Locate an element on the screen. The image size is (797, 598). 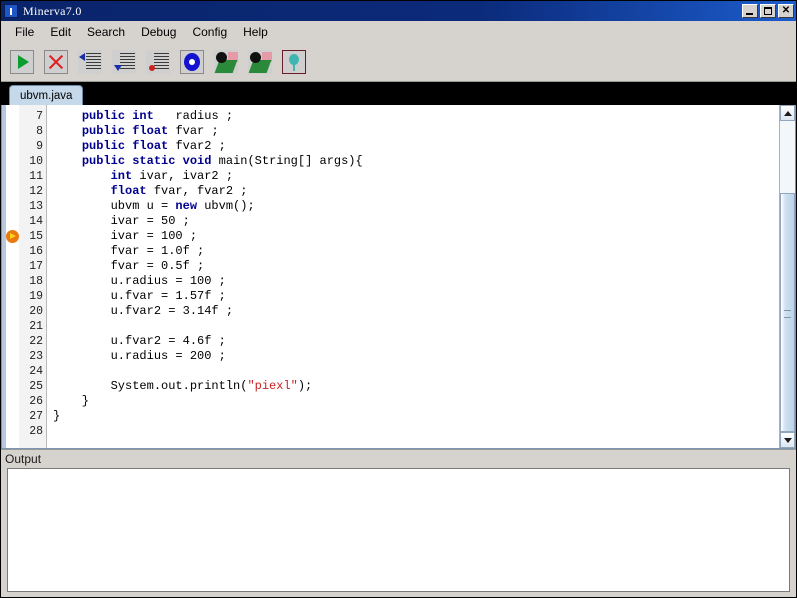
line-number: 7 is located at coordinates (39, 116).